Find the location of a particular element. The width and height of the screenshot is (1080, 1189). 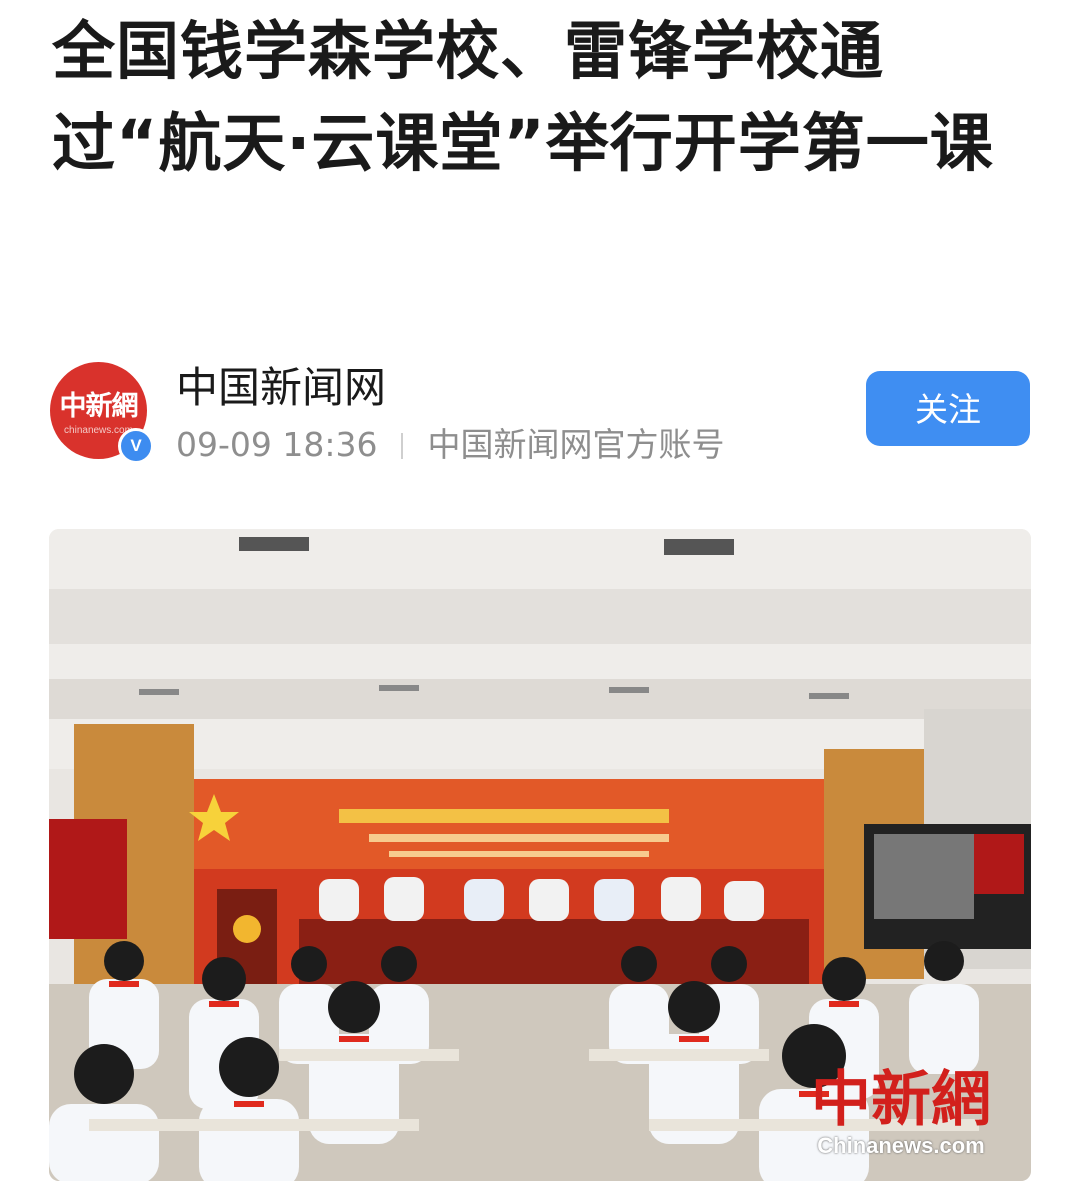

meta-divider is located at coordinates (402, 446).